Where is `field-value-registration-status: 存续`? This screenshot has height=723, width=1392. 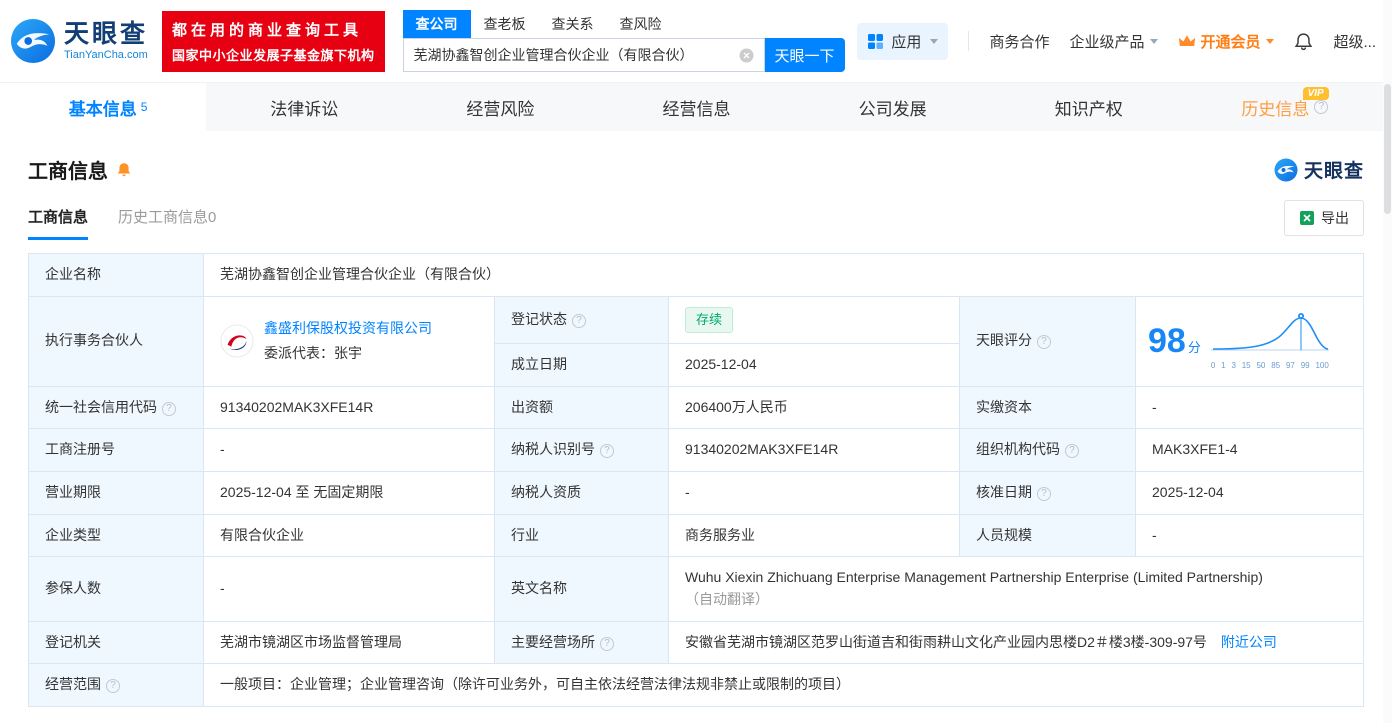 field-value-registration-status: 存续 is located at coordinates (814, 319).